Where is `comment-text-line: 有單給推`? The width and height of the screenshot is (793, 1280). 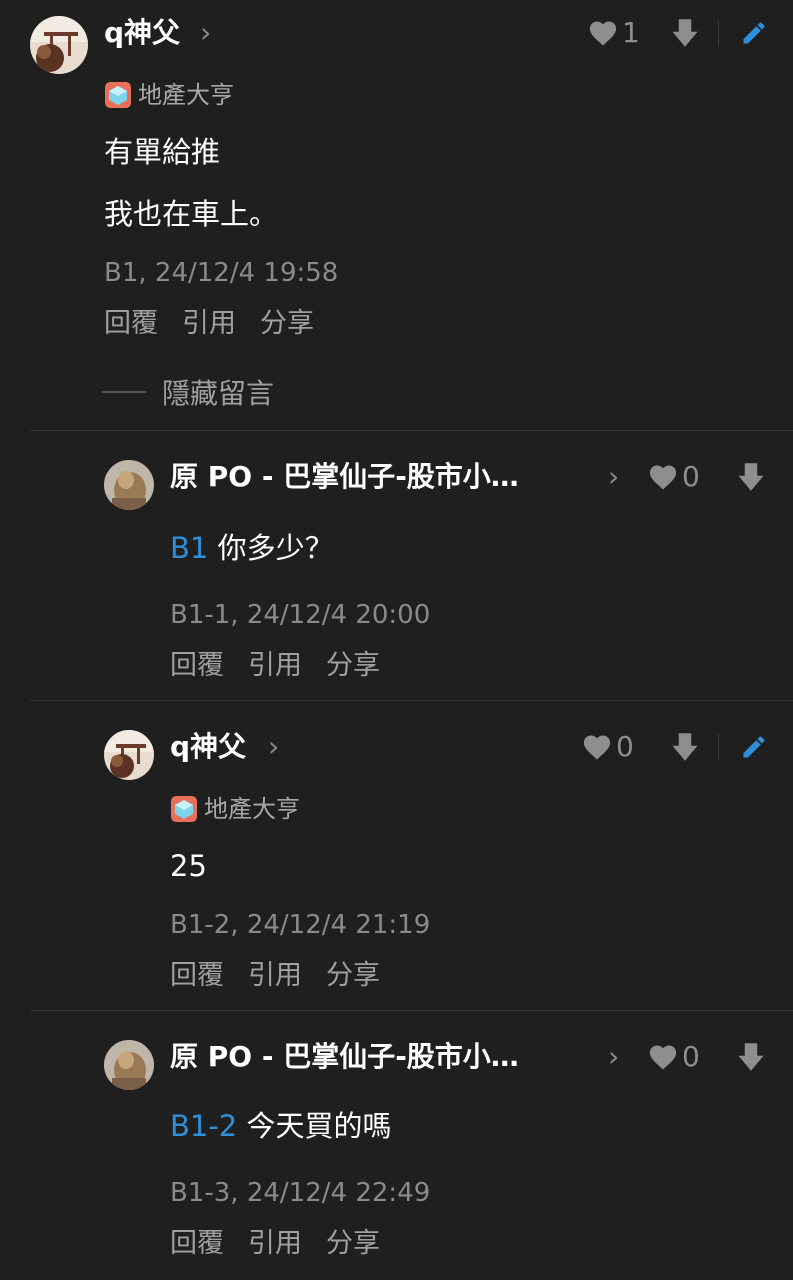 comment-text-line: 有單給推 is located at coordinates (162, 152).